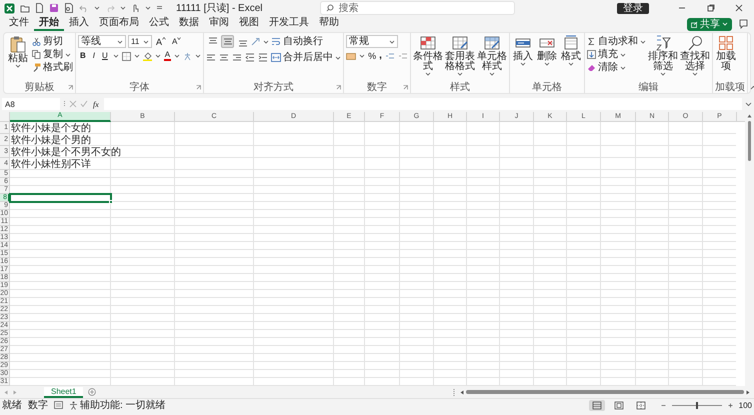 This screenshot has height=415, width=754. Describe the element at coordinates (427, 55) in the screenshot. I see `ribbon-button: 条件格式` at that location.